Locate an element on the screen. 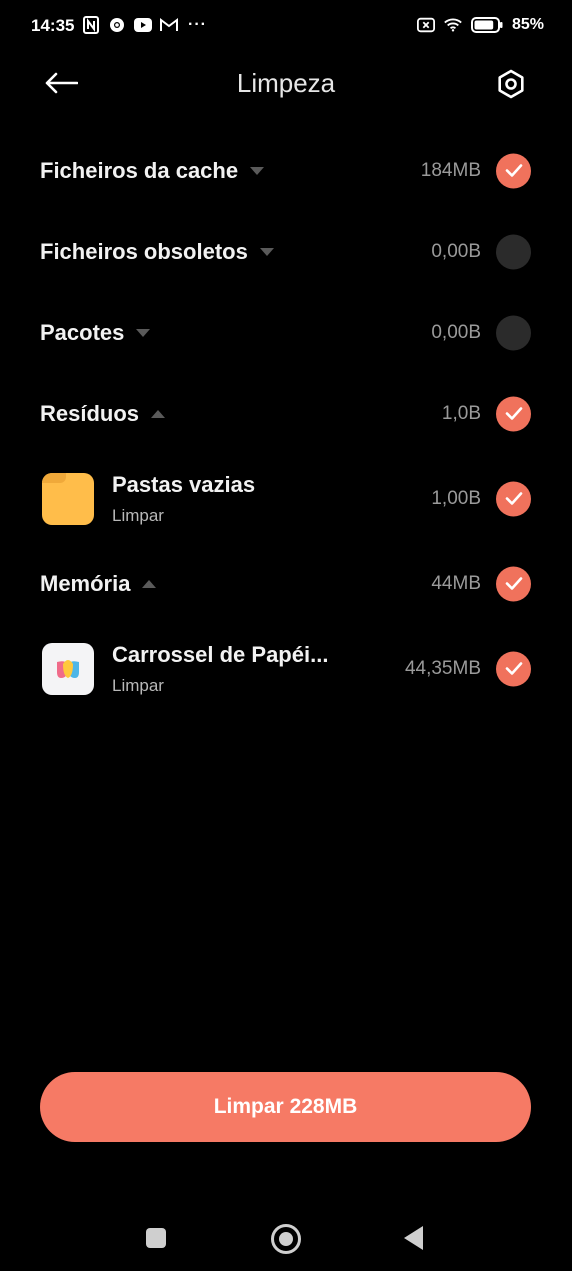 The height and width of the screenshot is (1271, 572). youtube-icon is located at coordinates (143, 25).